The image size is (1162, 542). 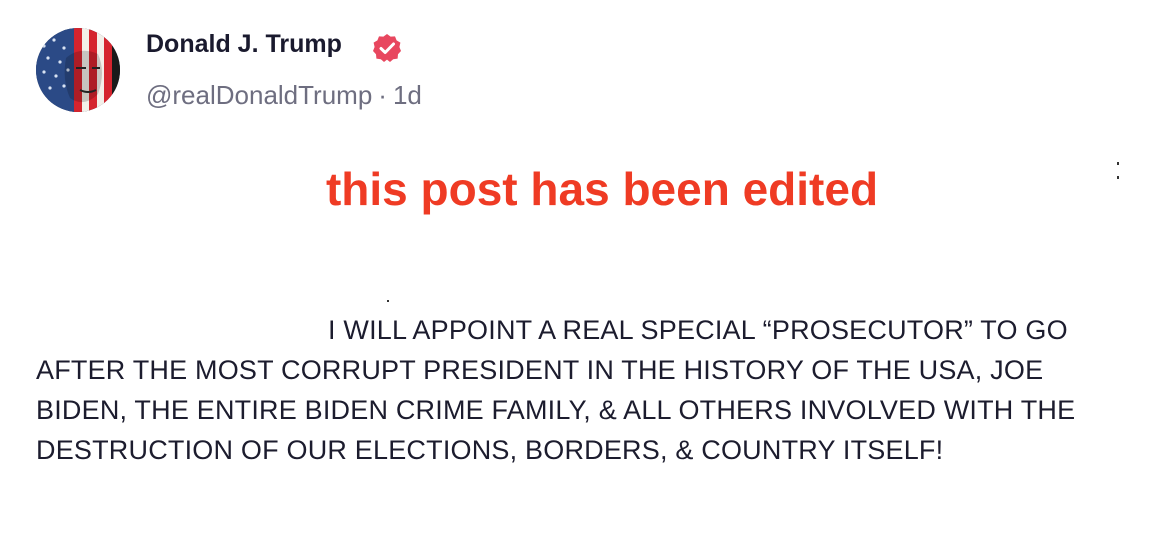 I want to click on author-handle: @realDonaldTrump, so click(x=259, y=95).